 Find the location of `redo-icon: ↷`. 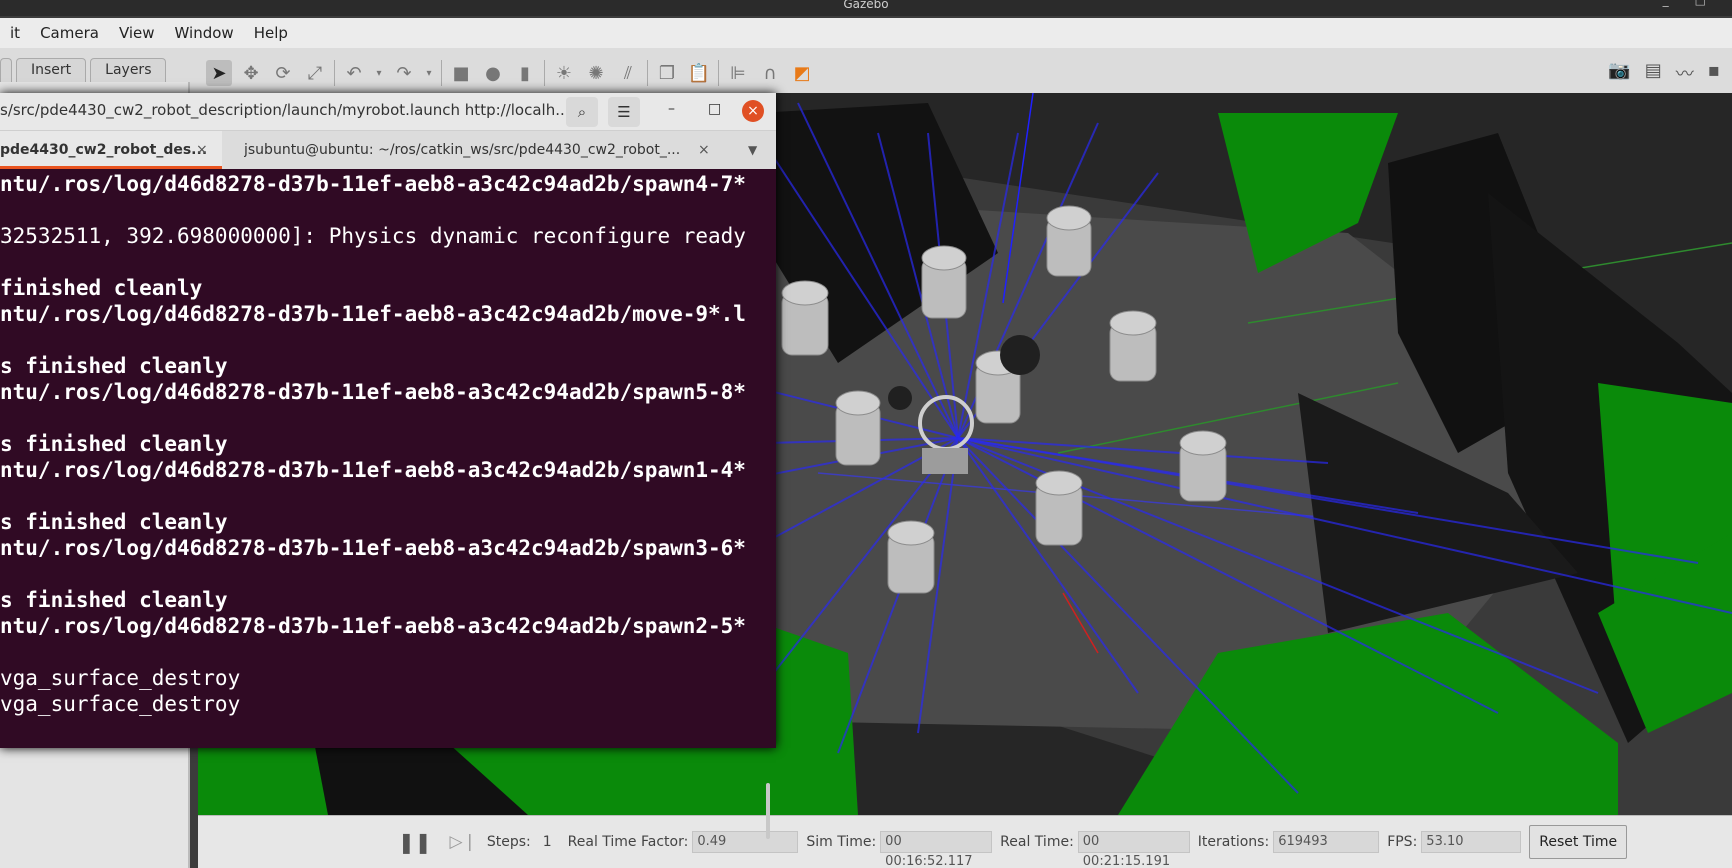

redo-icon: ↷ is located at coordinates (404, 73).